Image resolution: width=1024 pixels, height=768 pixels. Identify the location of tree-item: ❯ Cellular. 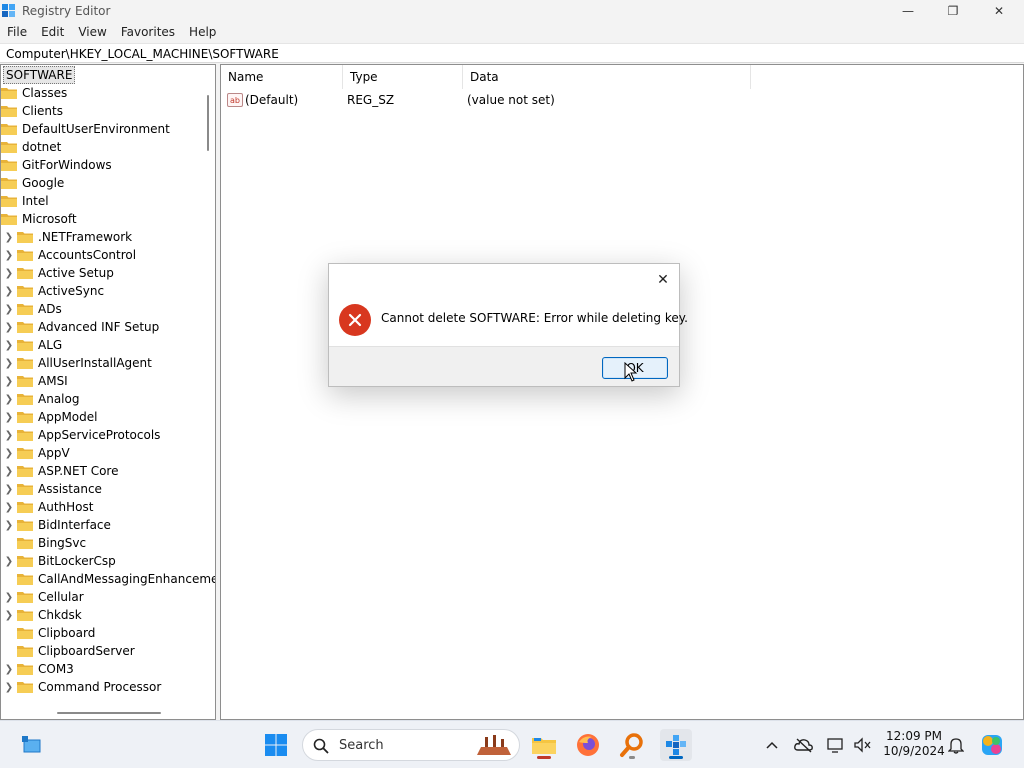
(44, 597).